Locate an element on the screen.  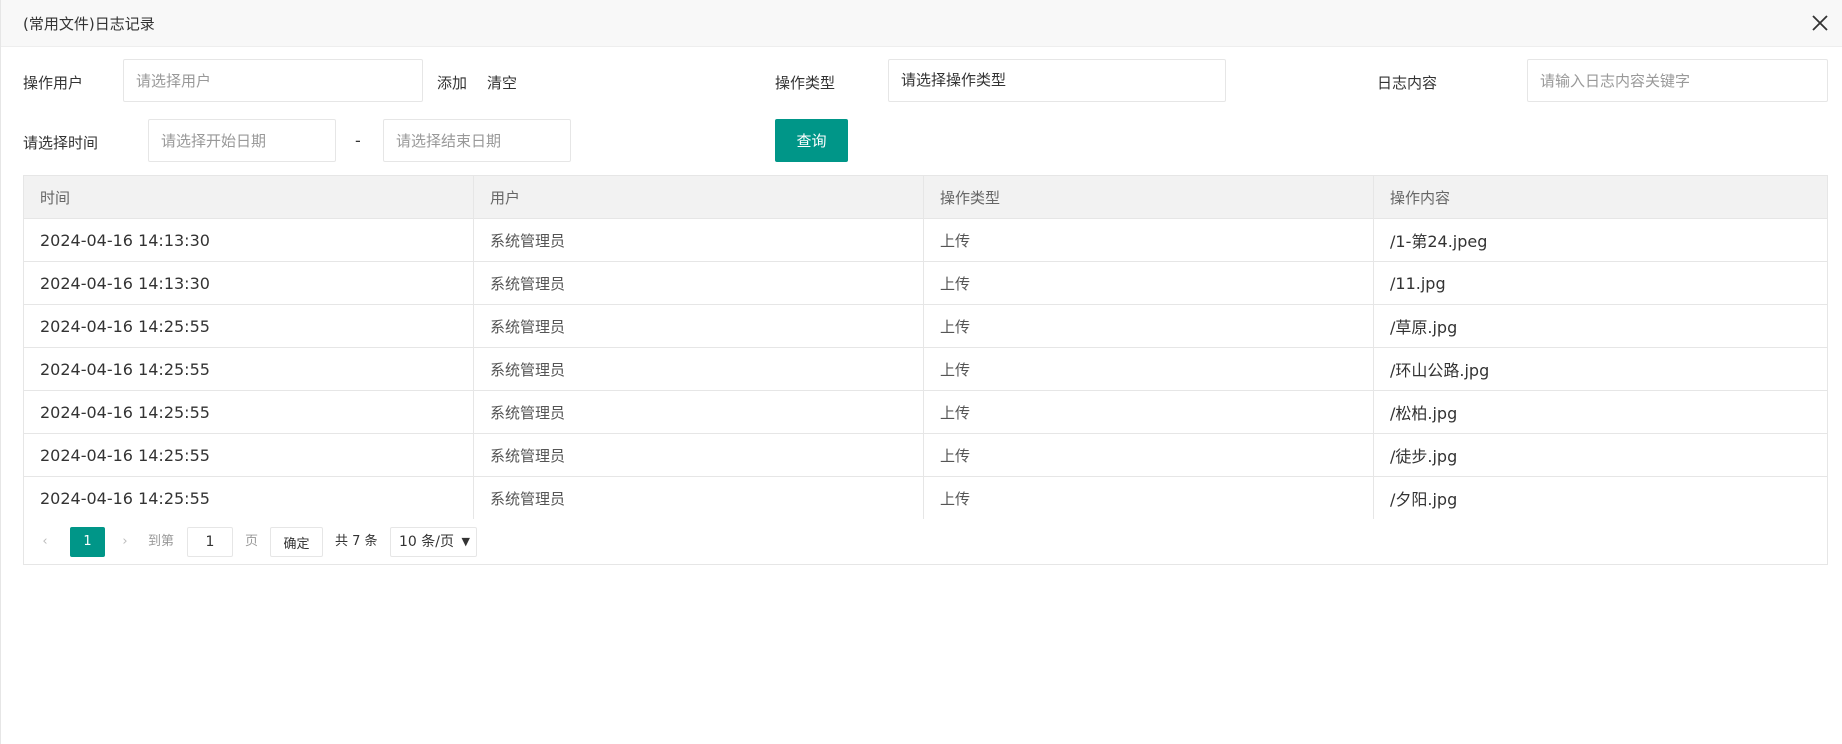
header-user: 用户 is located at coordinates (698, 197).